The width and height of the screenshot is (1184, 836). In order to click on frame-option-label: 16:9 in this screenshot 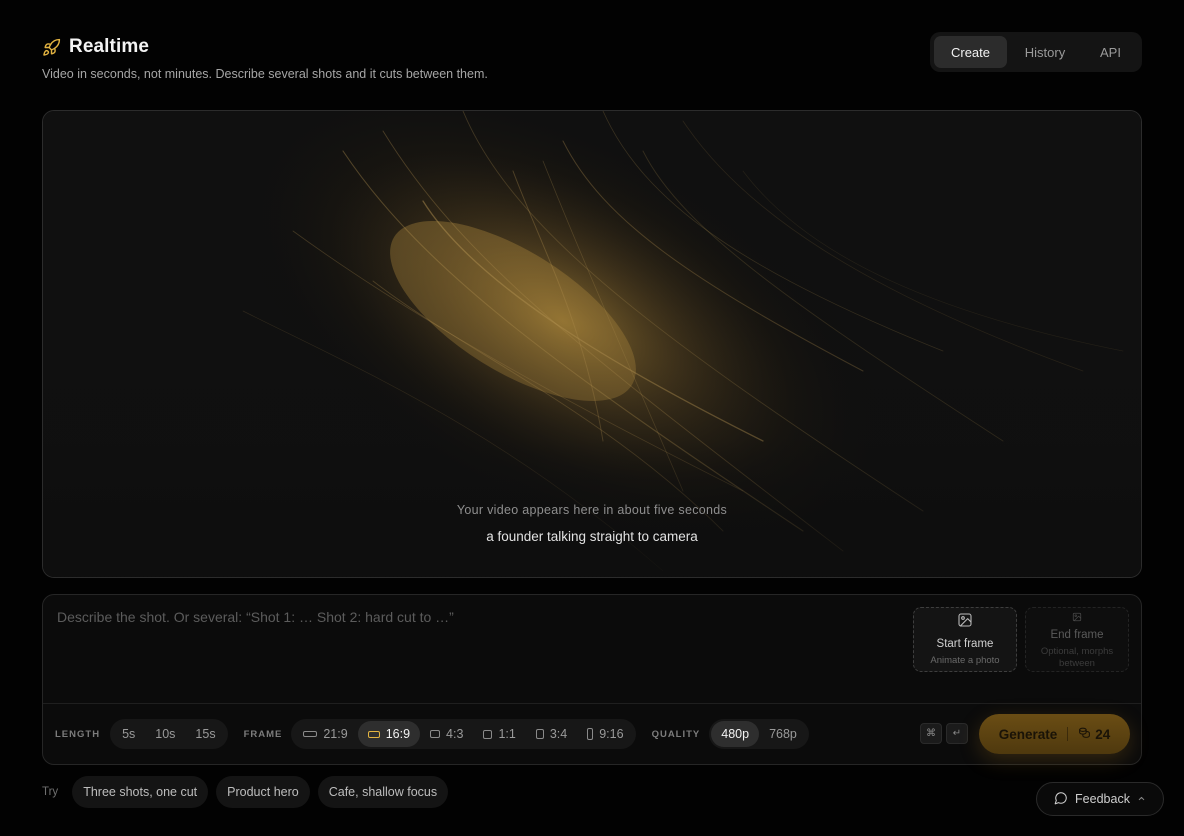, I will do `click(398, 734)`.